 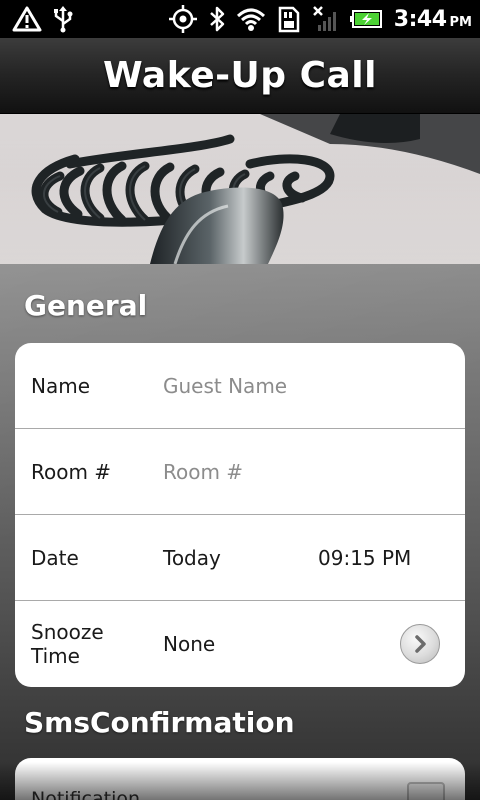 What do you see at coordinates (326, 19) in the screenshot?
I see `no-signal-icon` at bounding box center [326, 19].